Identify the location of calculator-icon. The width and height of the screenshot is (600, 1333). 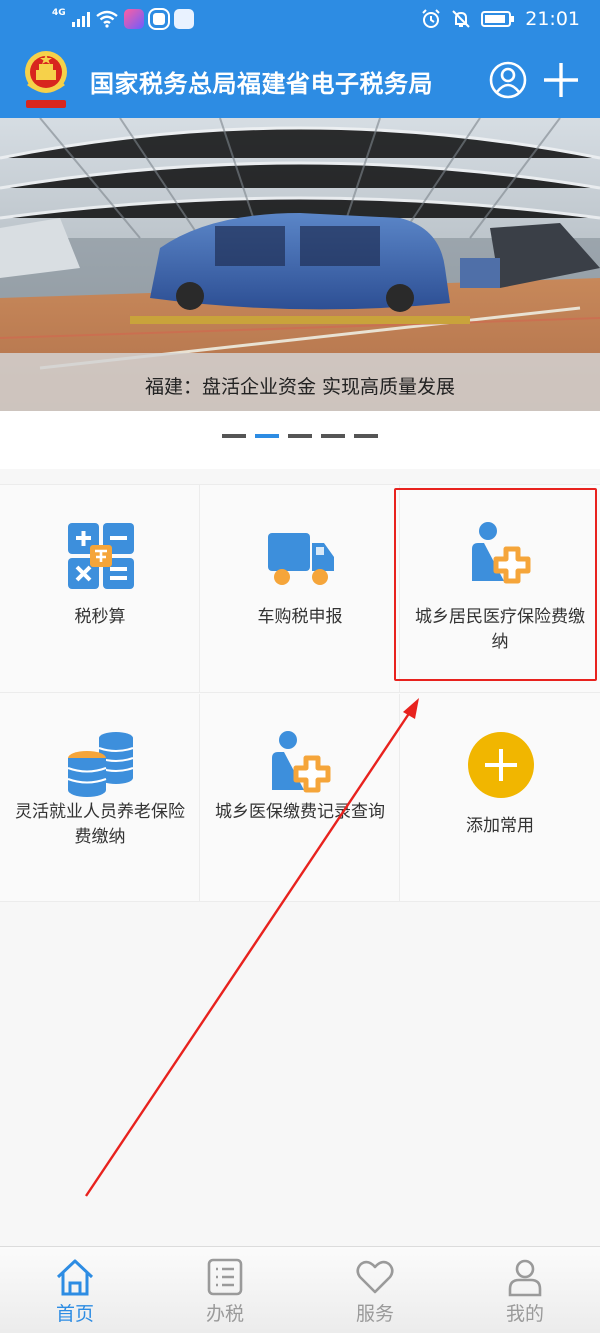
(101, 556).